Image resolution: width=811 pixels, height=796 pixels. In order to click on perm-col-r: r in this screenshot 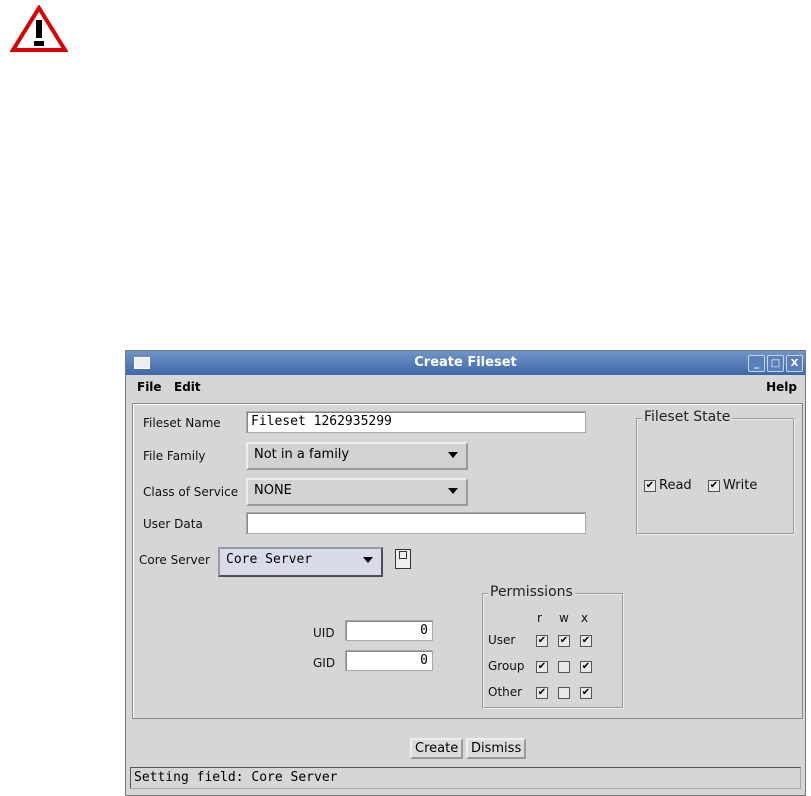, I will do `click(539, 618)`.